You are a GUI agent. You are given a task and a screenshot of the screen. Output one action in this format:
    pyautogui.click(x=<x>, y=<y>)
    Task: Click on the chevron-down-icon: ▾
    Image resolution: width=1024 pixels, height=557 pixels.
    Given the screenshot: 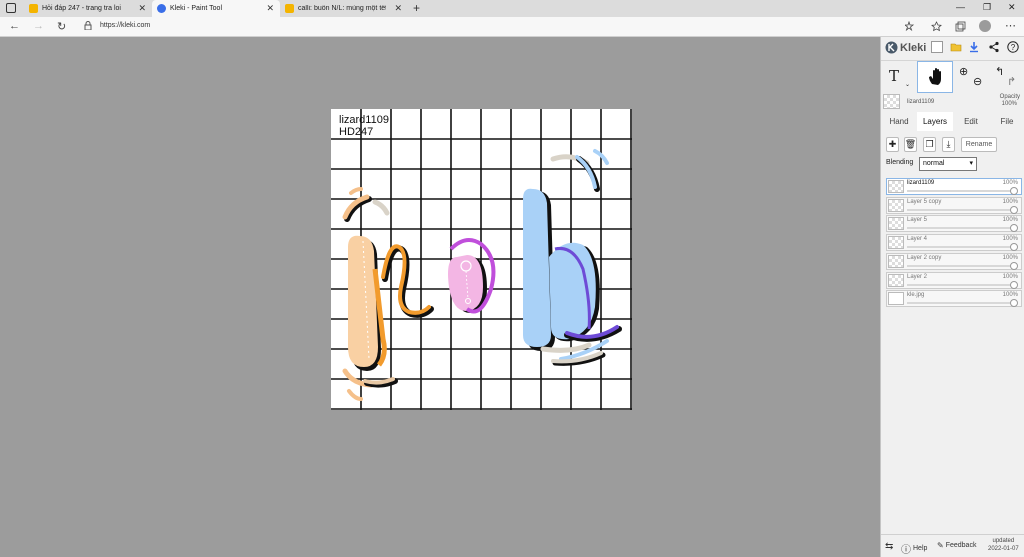 What is the action you would take?
    pyautogui.click(x=971, y=163)
    